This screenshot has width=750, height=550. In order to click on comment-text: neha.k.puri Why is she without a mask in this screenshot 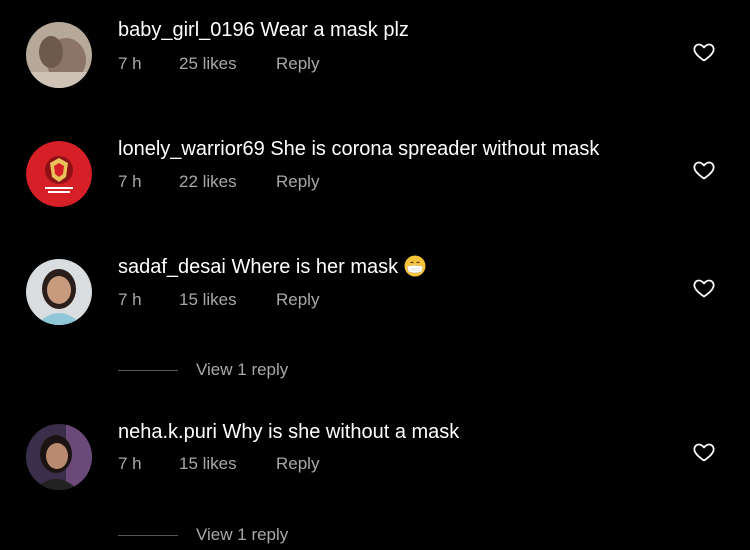, I will do `click(288, 432)`.